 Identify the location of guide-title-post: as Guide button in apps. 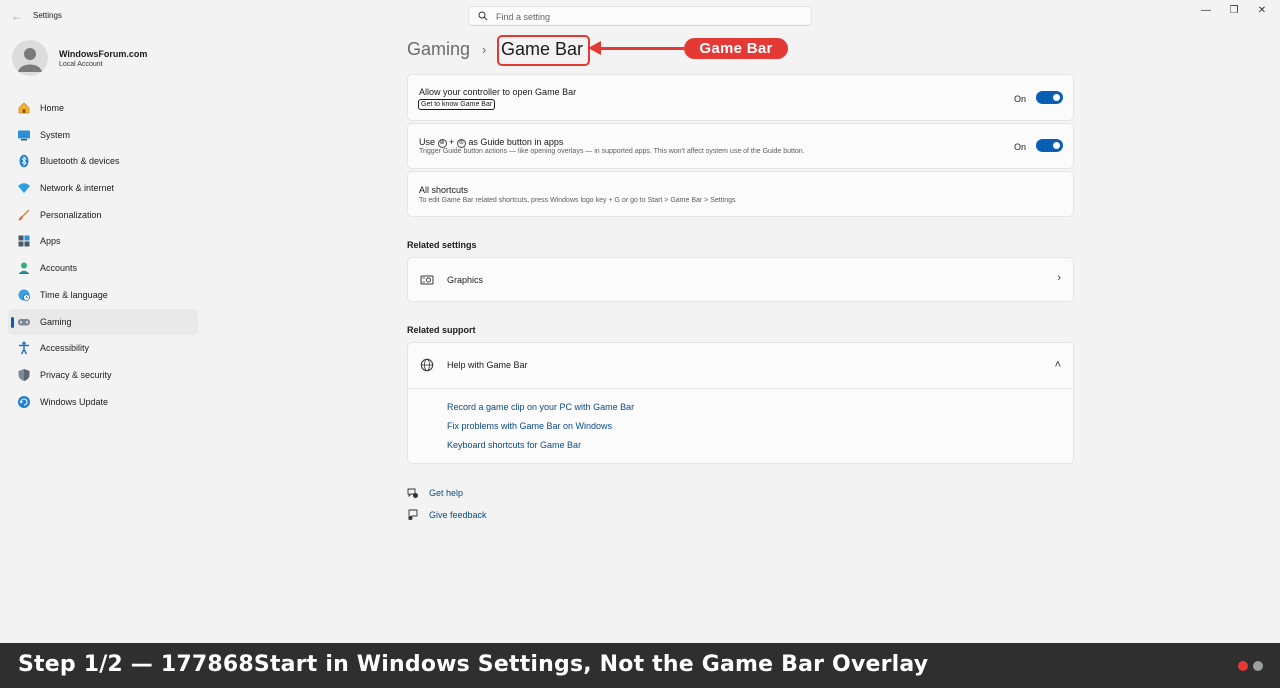
(516, 142).